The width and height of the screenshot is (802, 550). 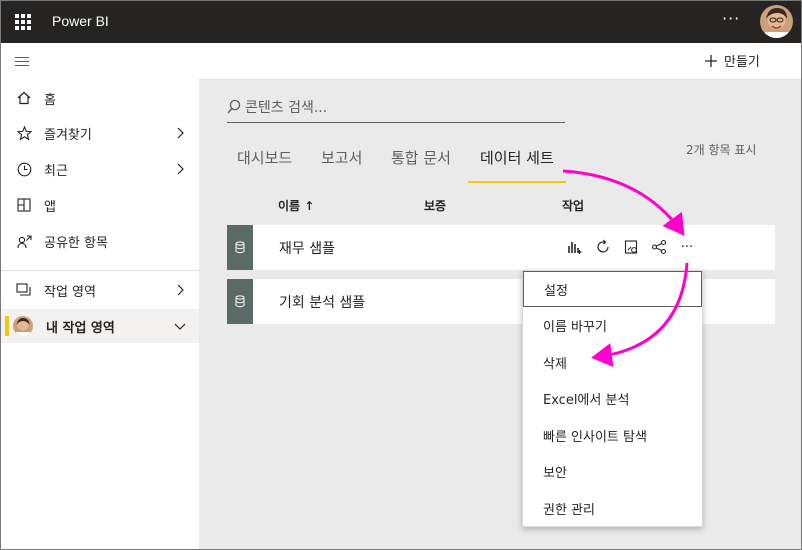 What do you see at coordinates (711, 60) in the screenshot?
I see `plus-icon` at bounding box center [711, 60].